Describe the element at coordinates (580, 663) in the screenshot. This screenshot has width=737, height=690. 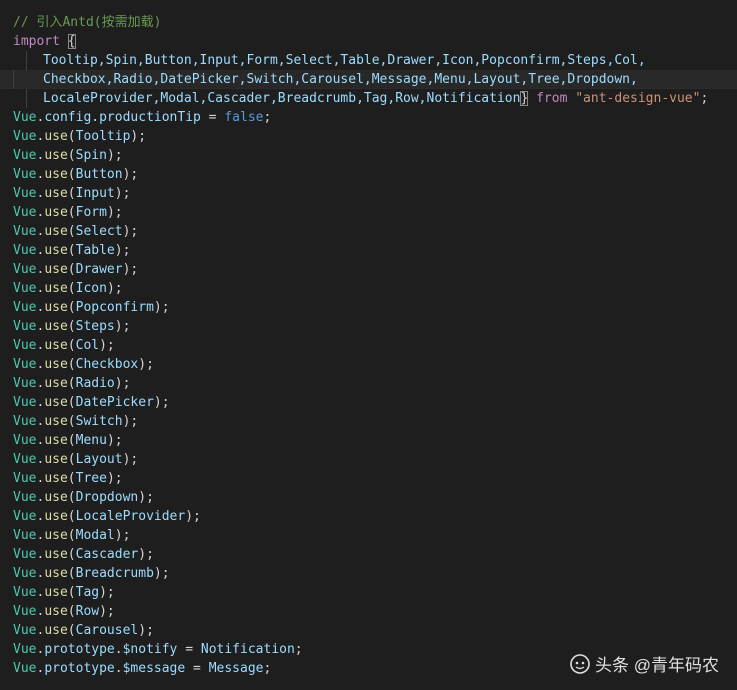
I see `toutiao-logo-icon` at that location.